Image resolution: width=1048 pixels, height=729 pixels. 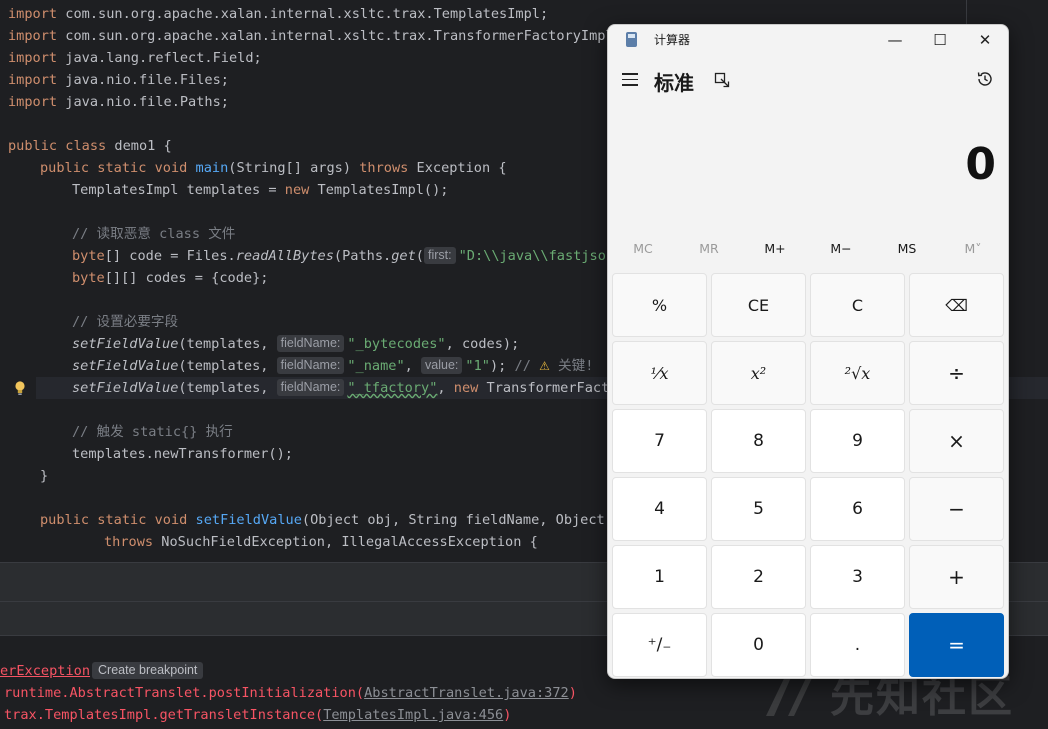 I want to click on reciprocal-button: ⅟x, so click(x=659, y=373).